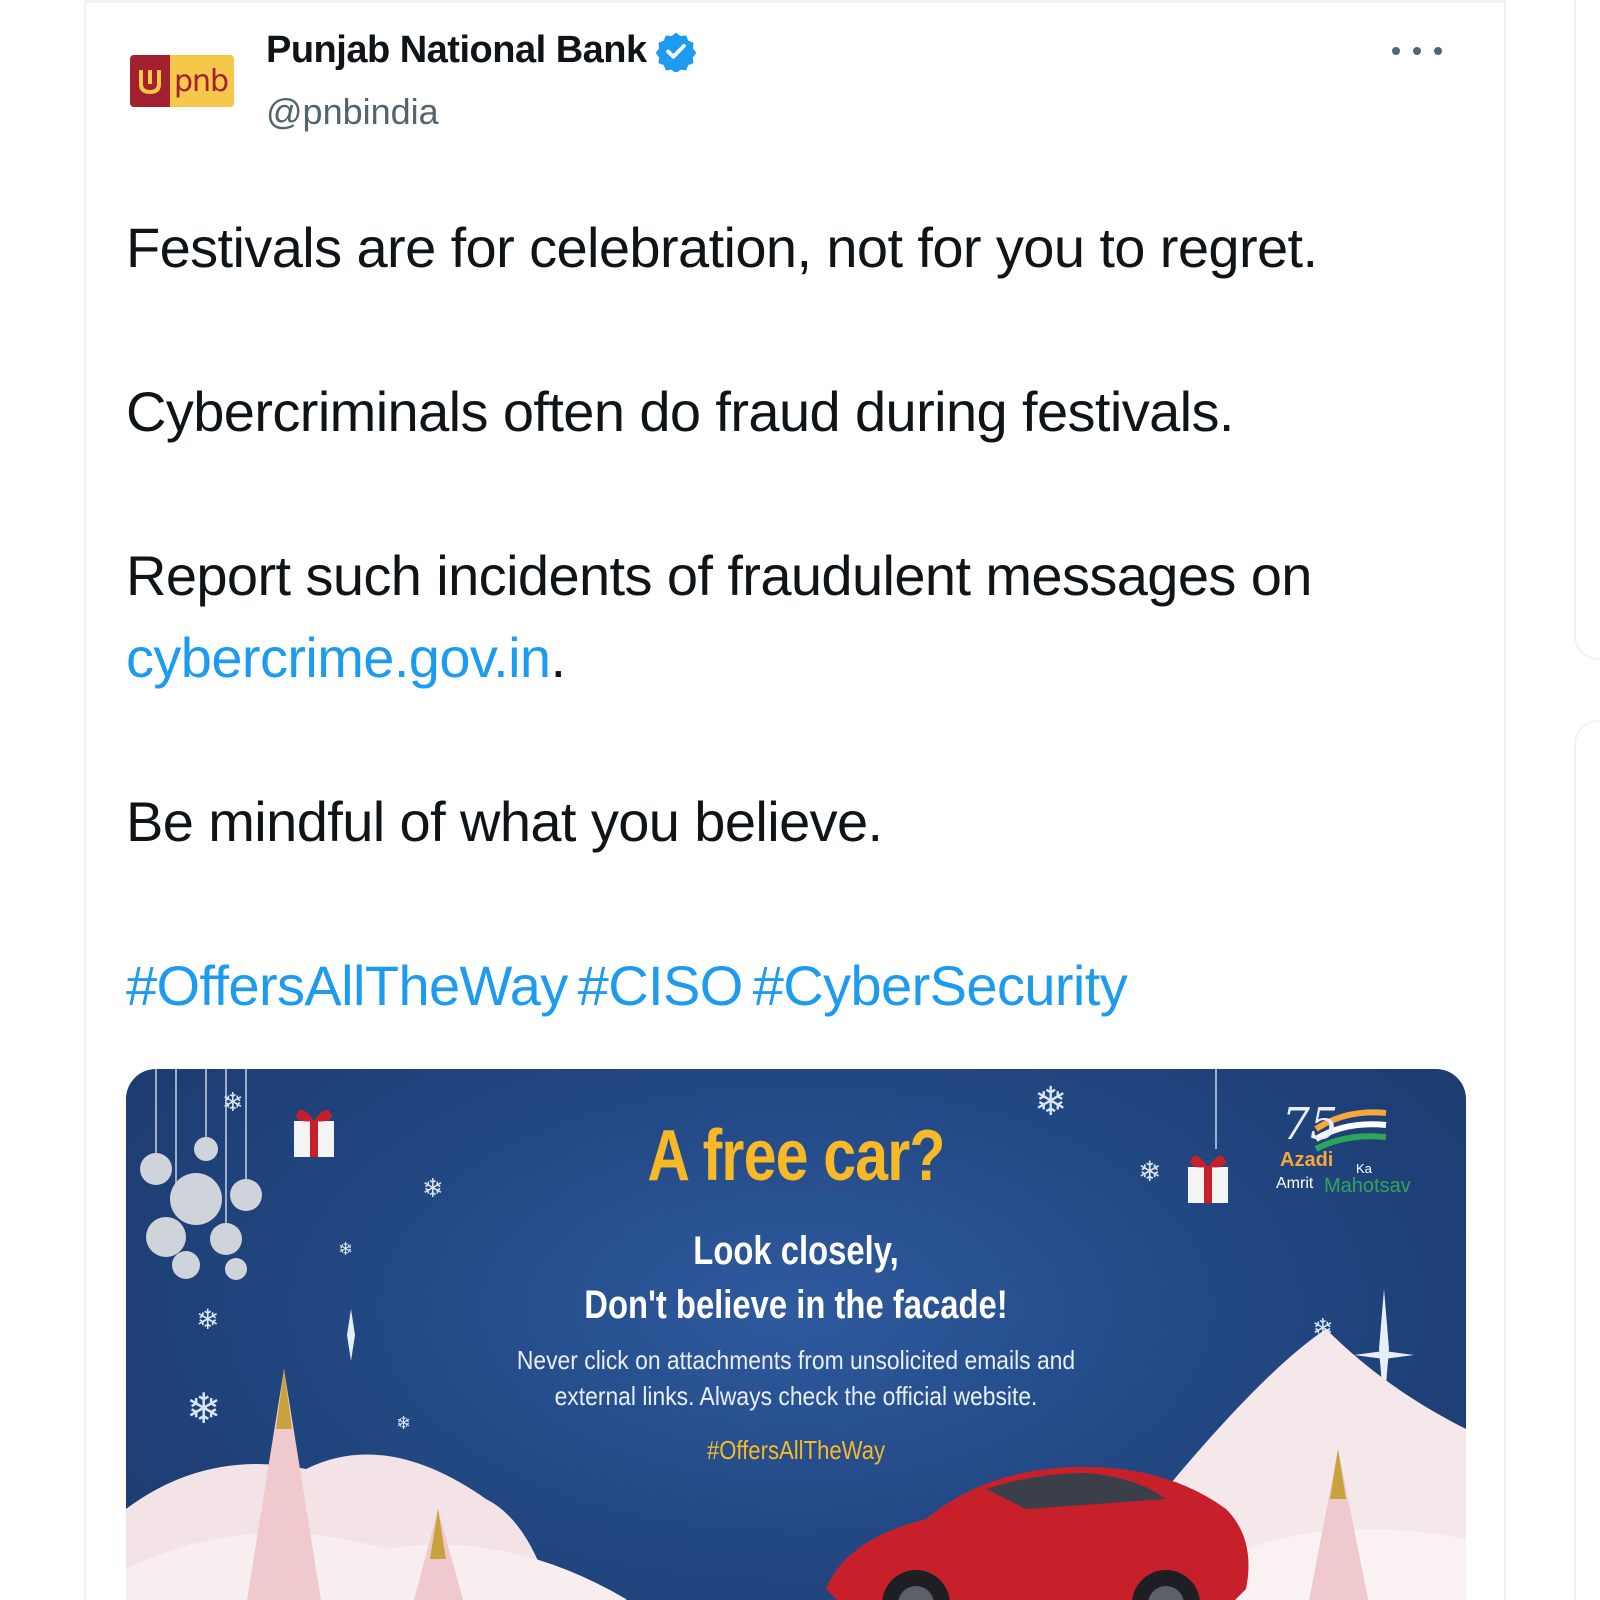 The image size is (1600, 1600). What do you see at coordinates (1295, 1183) in the screenshot?
I see `logo-word-amrit: Amrit` at bounding box center [1295, 1183].